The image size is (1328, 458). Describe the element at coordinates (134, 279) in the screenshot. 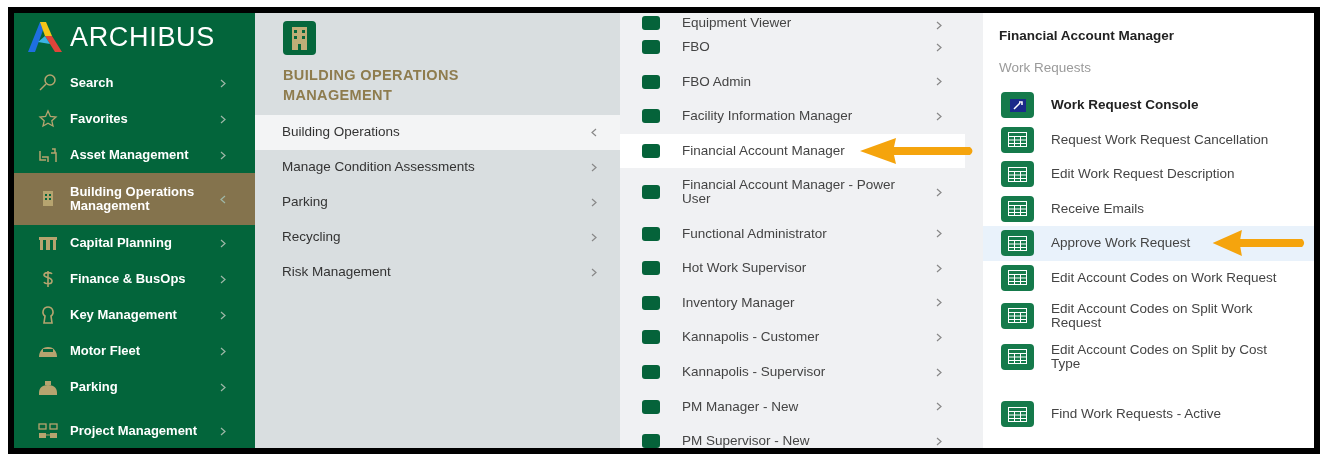

I see `sidebar-item: Finance & BusOps` at that location.